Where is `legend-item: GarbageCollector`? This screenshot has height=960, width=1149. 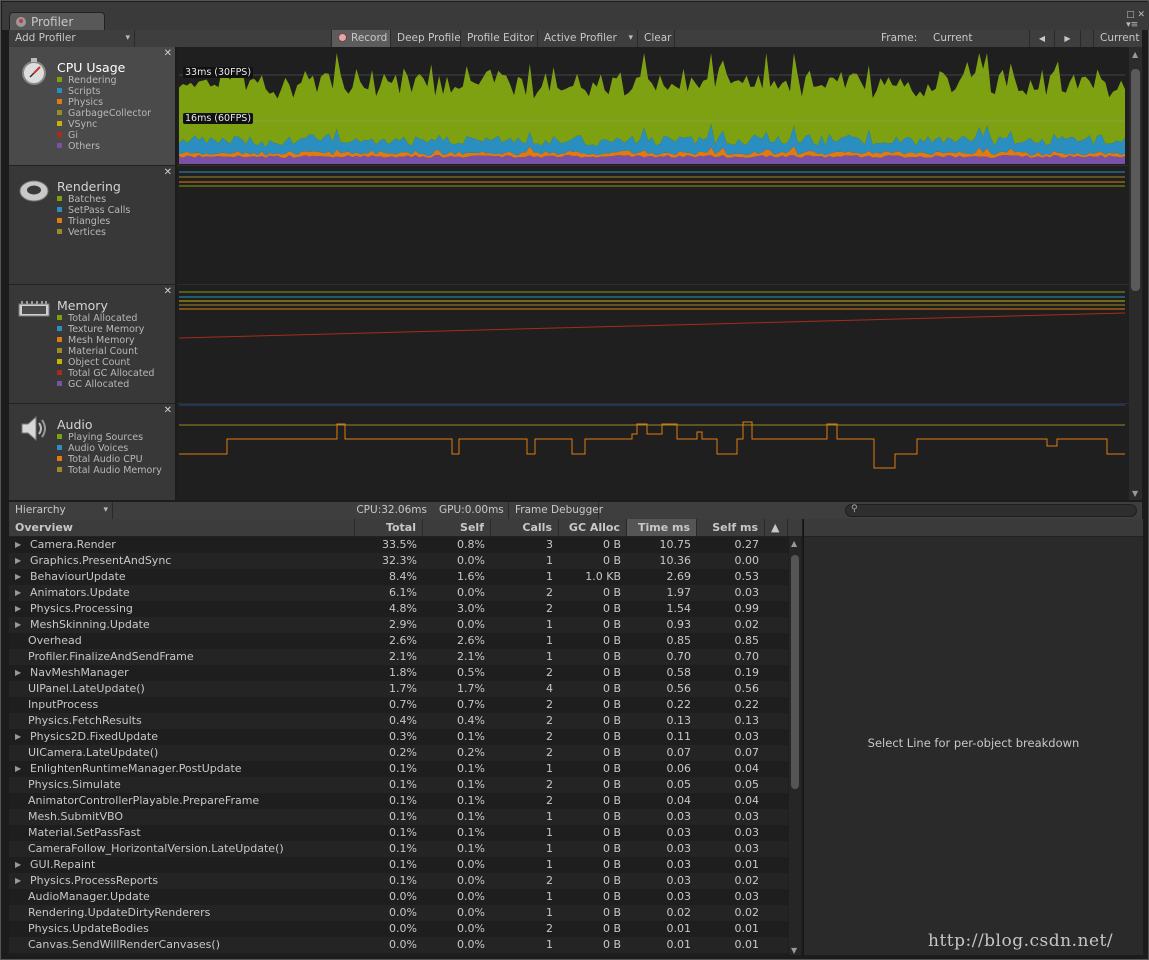
legend-item: GarbageCollector is located at coordinates (104, 113).